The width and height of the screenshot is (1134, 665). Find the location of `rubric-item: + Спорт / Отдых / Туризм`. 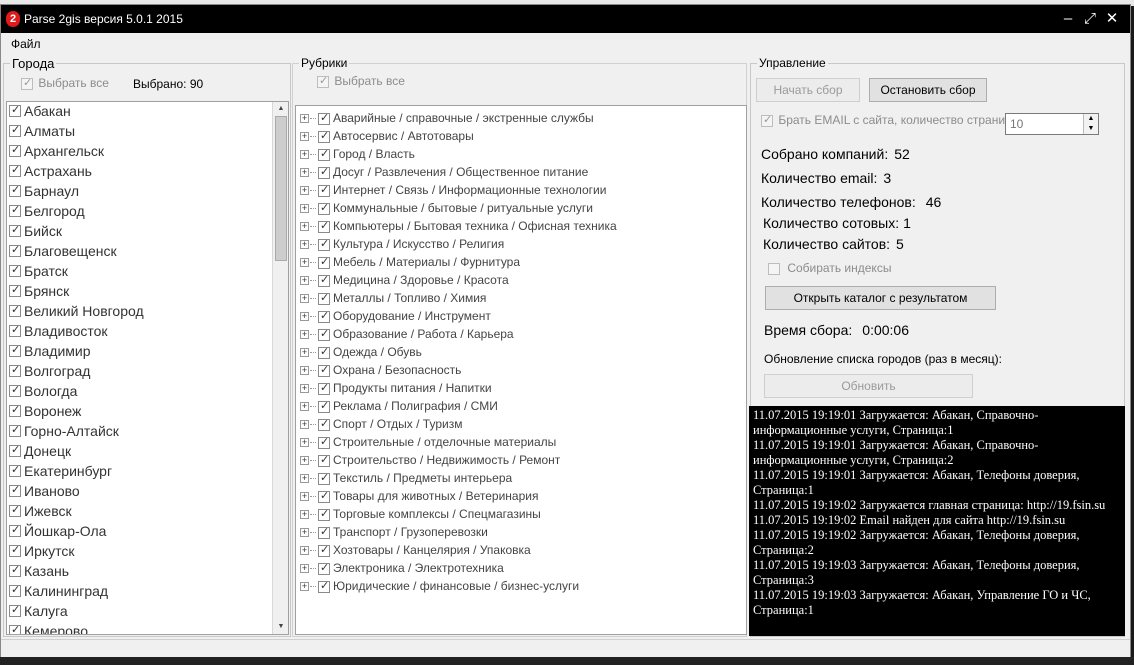

rubric-item: + Спорт / Отдых / Туризм is located at coordinates (381, 426).